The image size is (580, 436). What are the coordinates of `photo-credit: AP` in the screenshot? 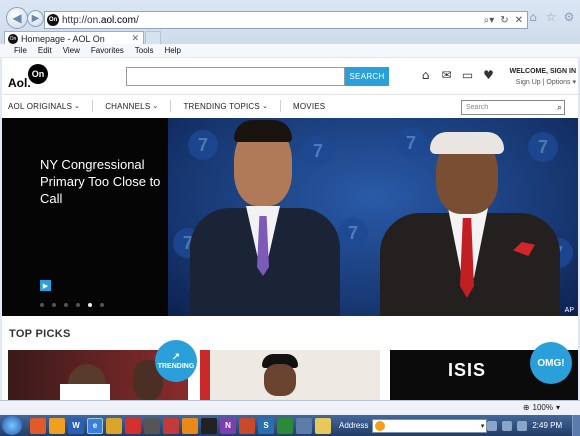 It's located at (569, 310).